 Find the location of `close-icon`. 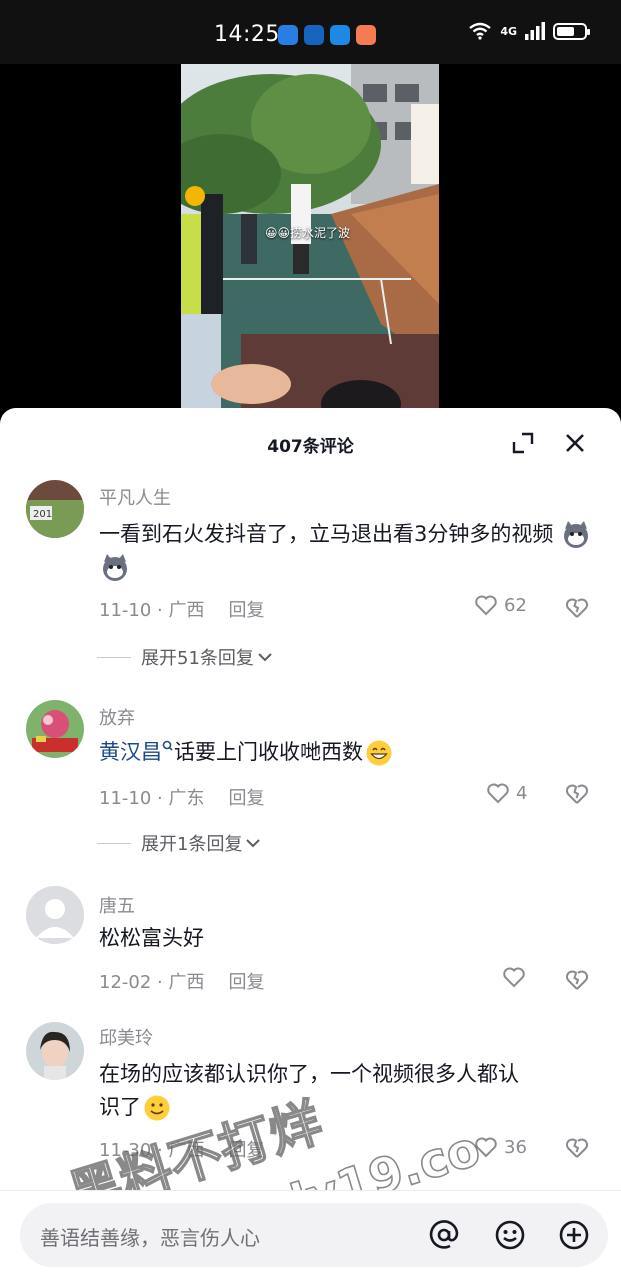

close-icon is located at coordinates (575, 443).